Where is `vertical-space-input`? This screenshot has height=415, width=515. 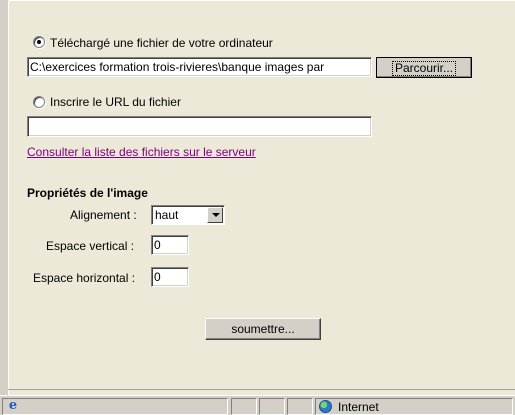
vertical-space-input is located at coordinates (170, 245).